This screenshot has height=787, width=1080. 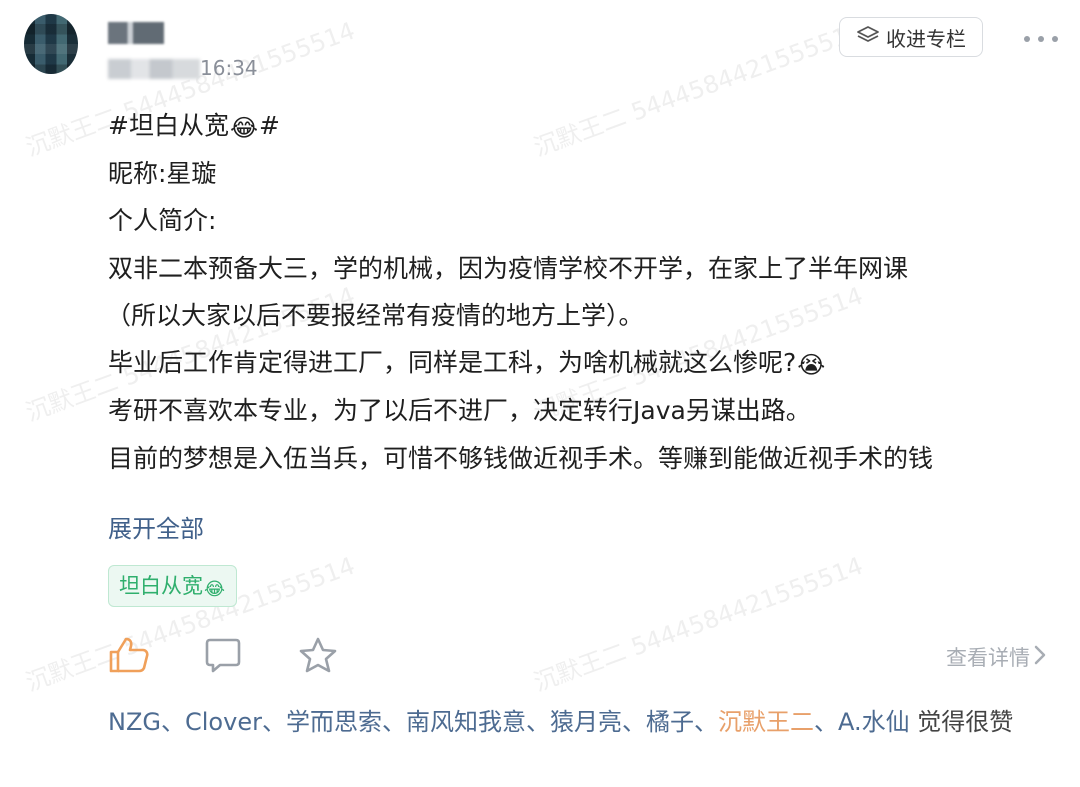 I want to click on comment-icon, so click(x=223, y=655).